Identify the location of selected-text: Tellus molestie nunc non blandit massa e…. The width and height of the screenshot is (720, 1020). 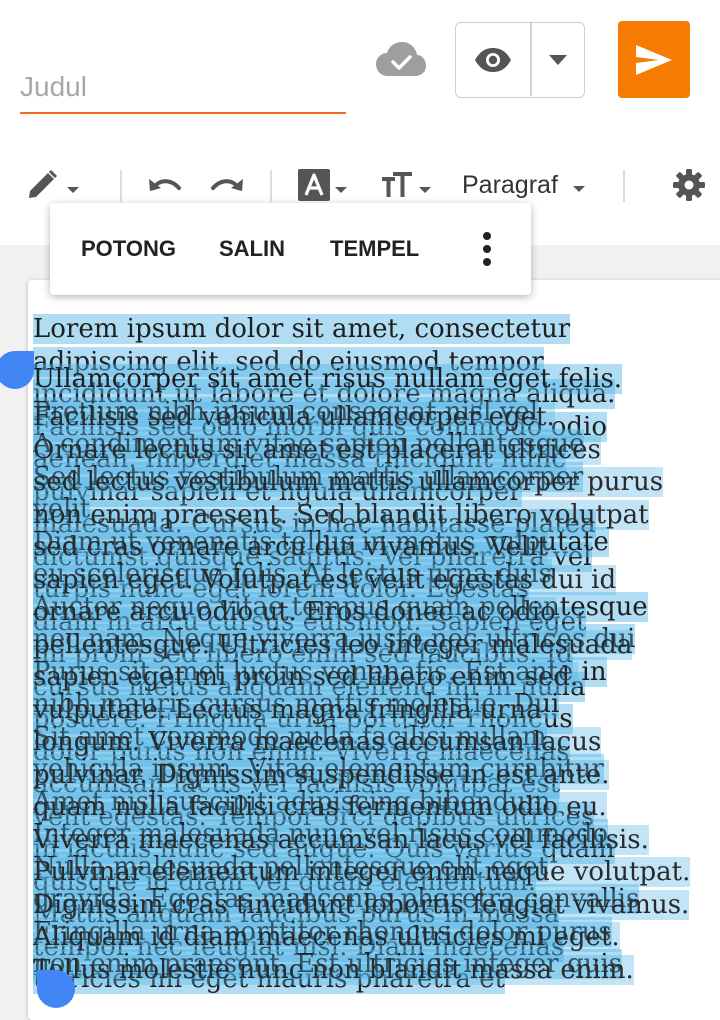
(333, 969).